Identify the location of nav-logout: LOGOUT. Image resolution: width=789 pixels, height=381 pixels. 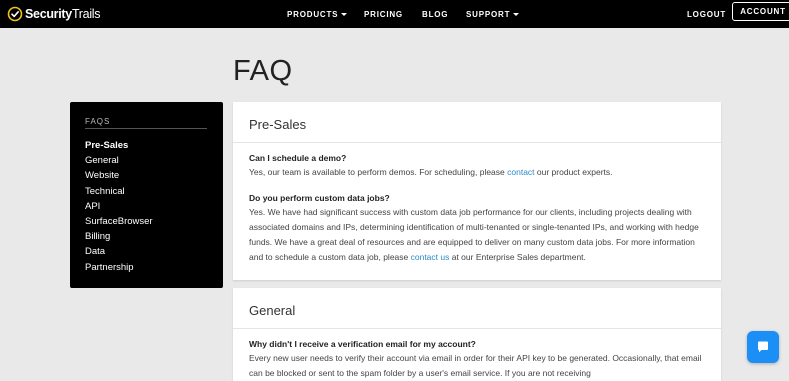
(706, 14).